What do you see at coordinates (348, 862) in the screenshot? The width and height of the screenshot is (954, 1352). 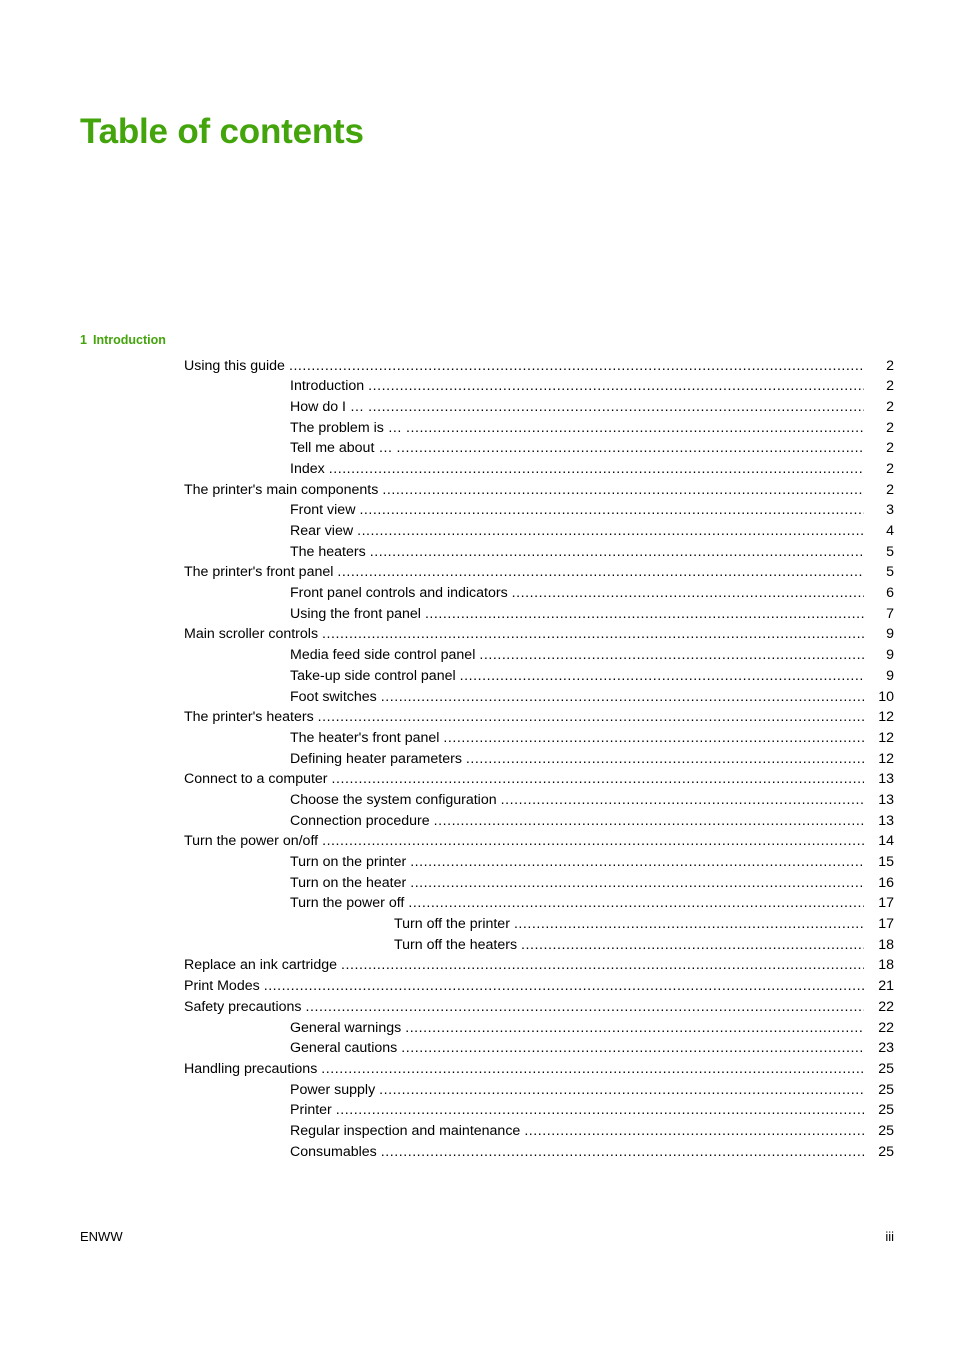 I see `toc-entry-label: Turn on the printer` at bounding box center [348, 862].